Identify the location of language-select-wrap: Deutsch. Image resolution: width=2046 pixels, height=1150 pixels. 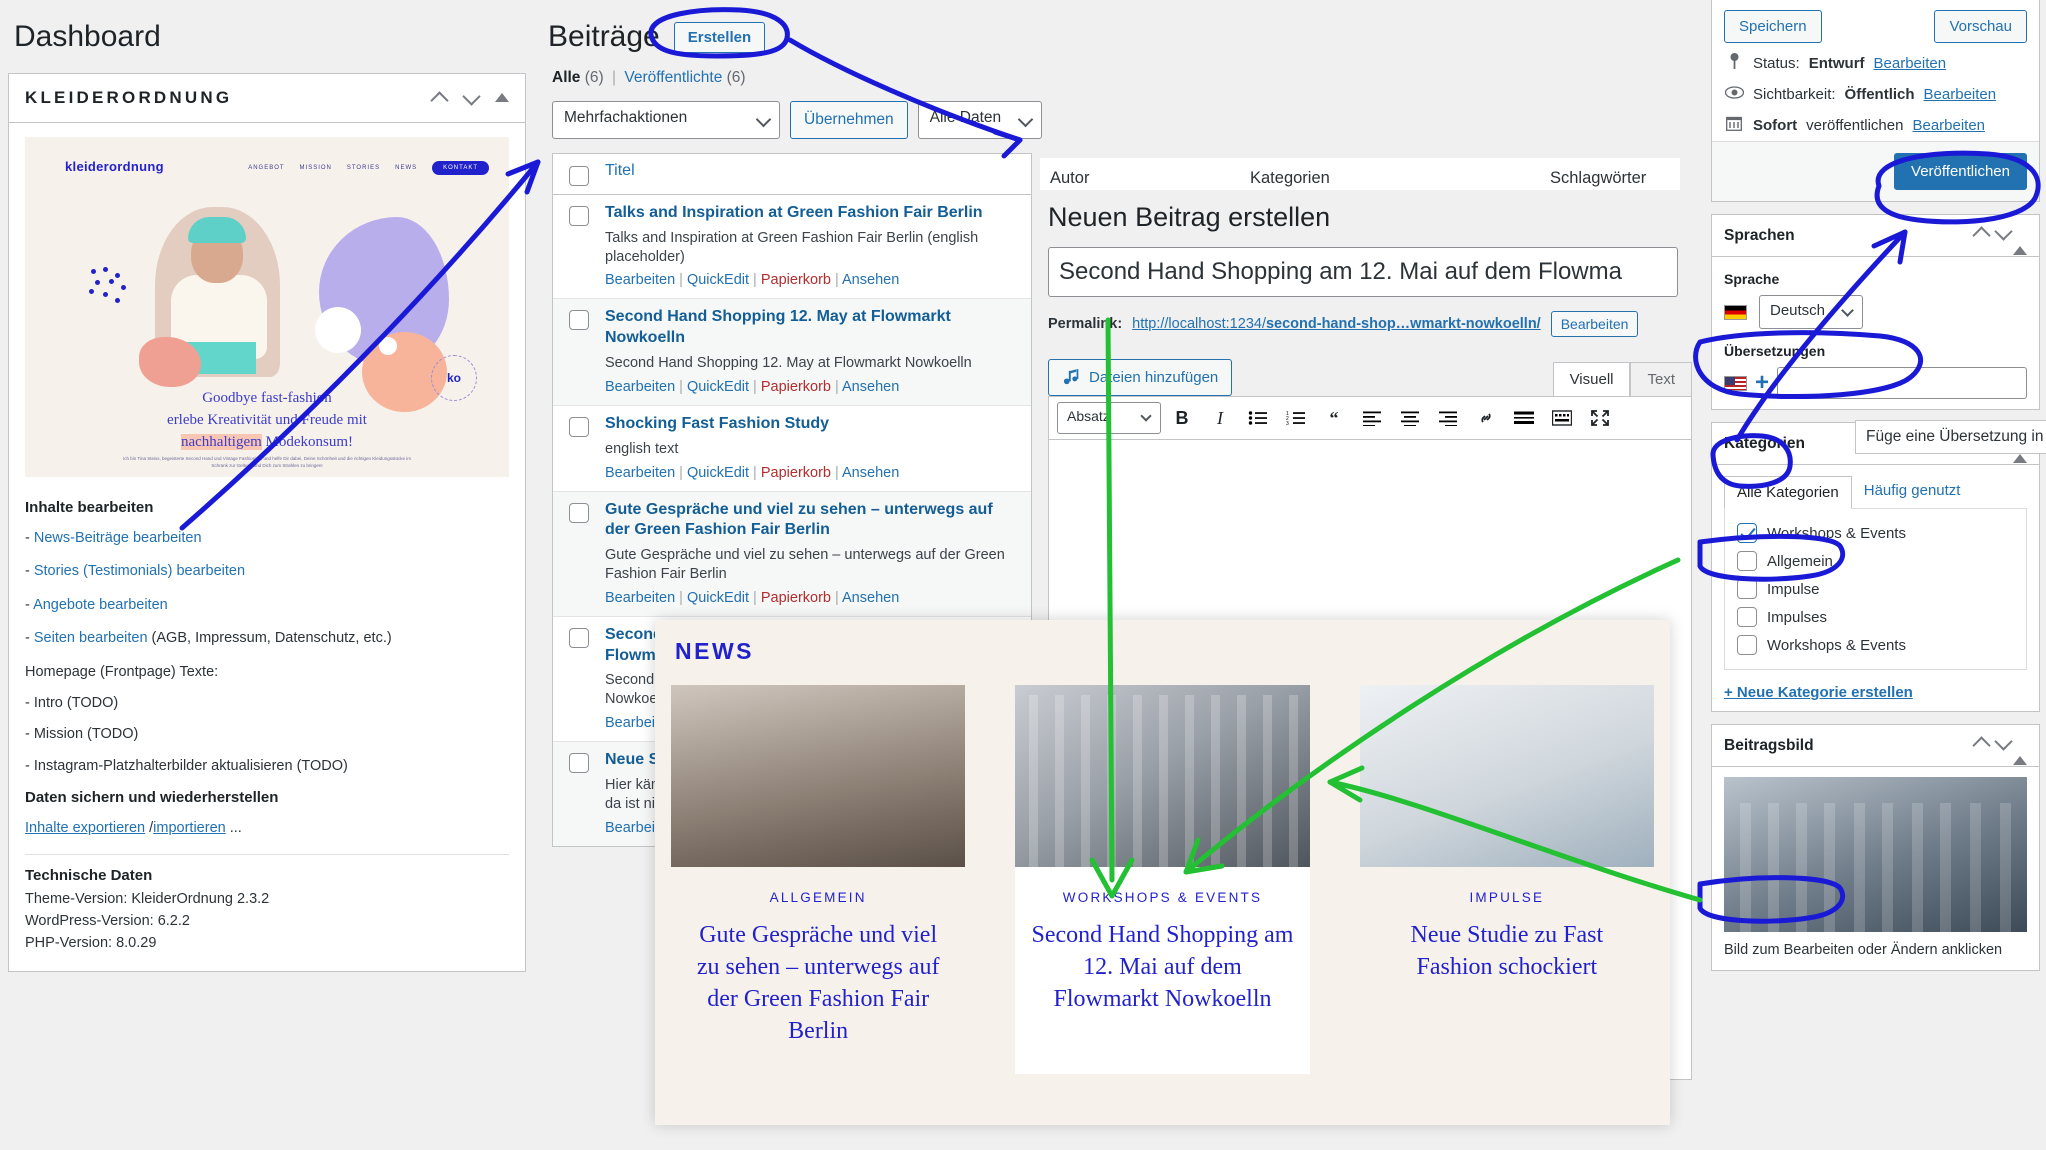
(1811, 312).